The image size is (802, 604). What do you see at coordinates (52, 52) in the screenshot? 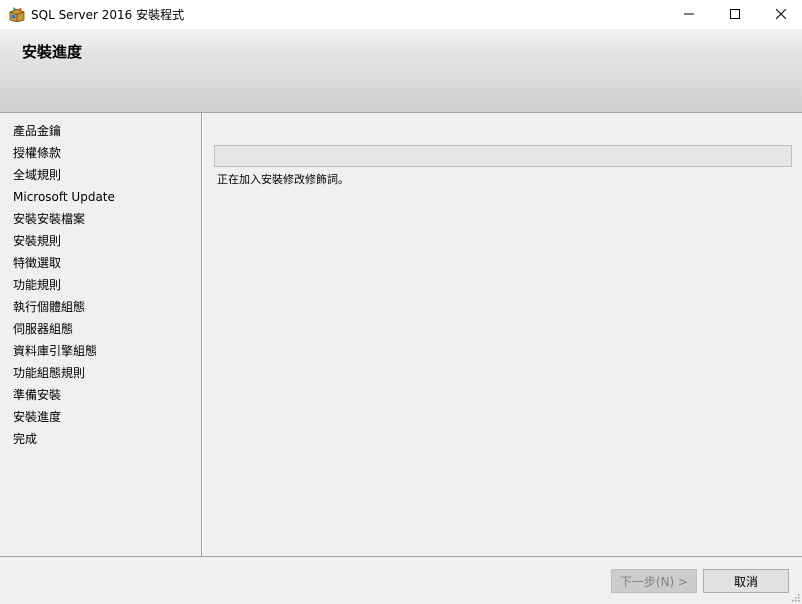
I see `page-title: 安裝進度` at bounding box center [52, 52].